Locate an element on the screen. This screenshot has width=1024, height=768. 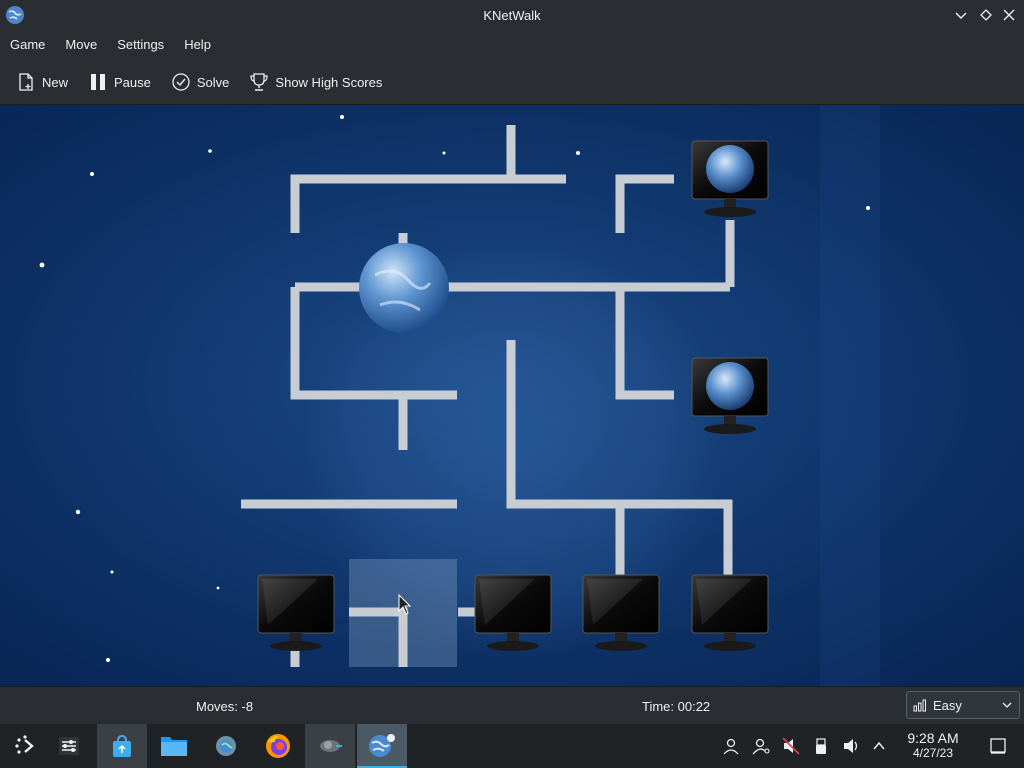
high-scores-label: Show High Scores is located at coordinates (329, 82).